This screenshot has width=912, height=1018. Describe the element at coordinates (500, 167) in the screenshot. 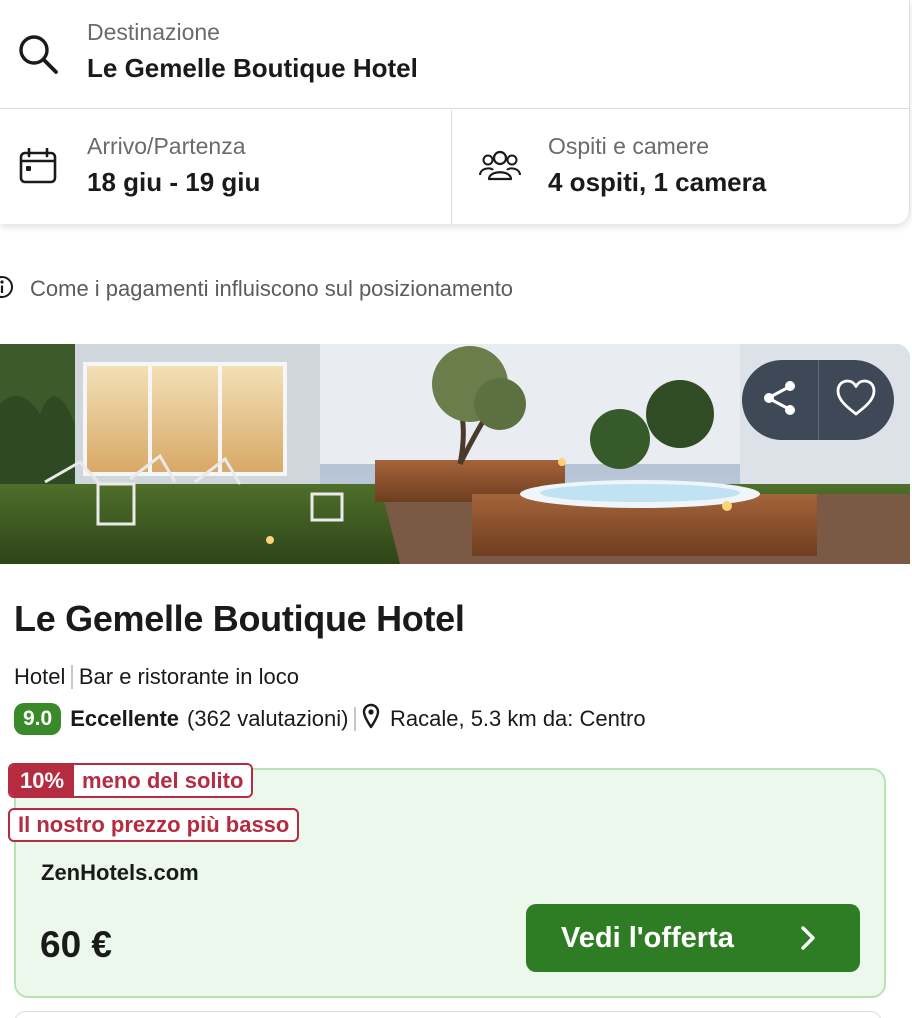

I see `guests-icon` at that location.